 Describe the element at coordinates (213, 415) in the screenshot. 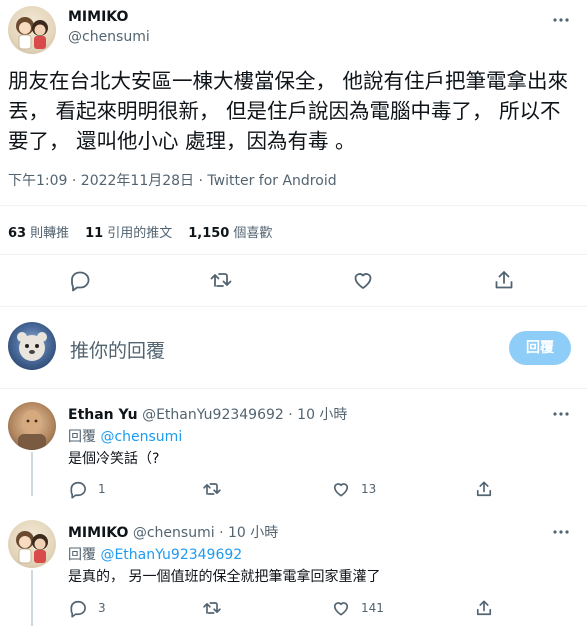

I see `reply-author-handle: @EthanYu92349692` at that location.